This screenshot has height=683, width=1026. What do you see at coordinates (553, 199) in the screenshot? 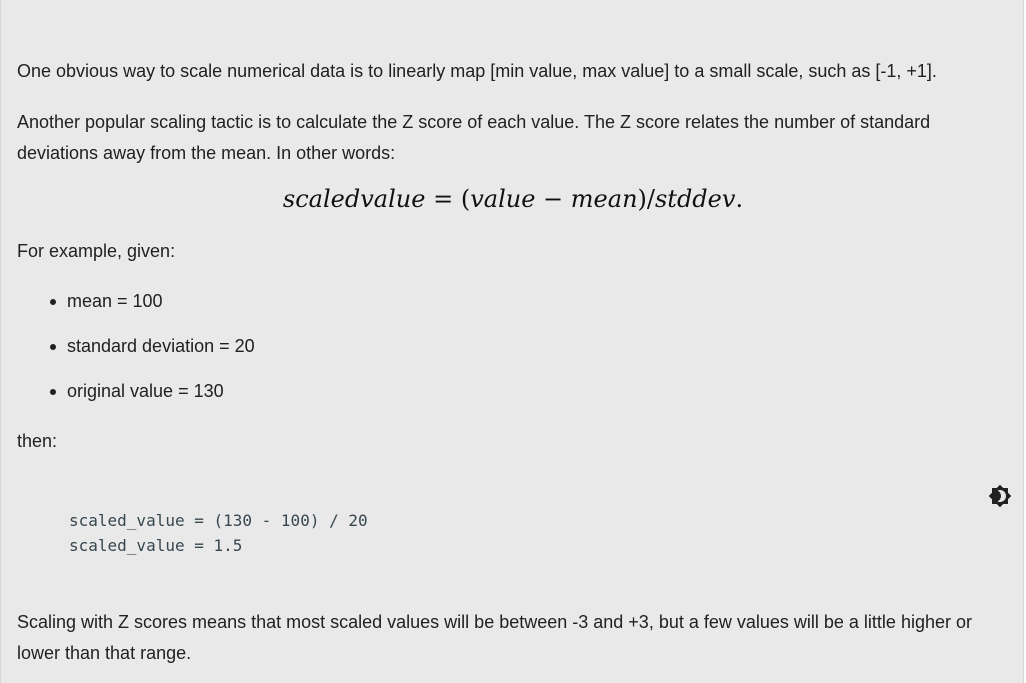
I see `formula-minus: −` at bounding box center [553, 199].